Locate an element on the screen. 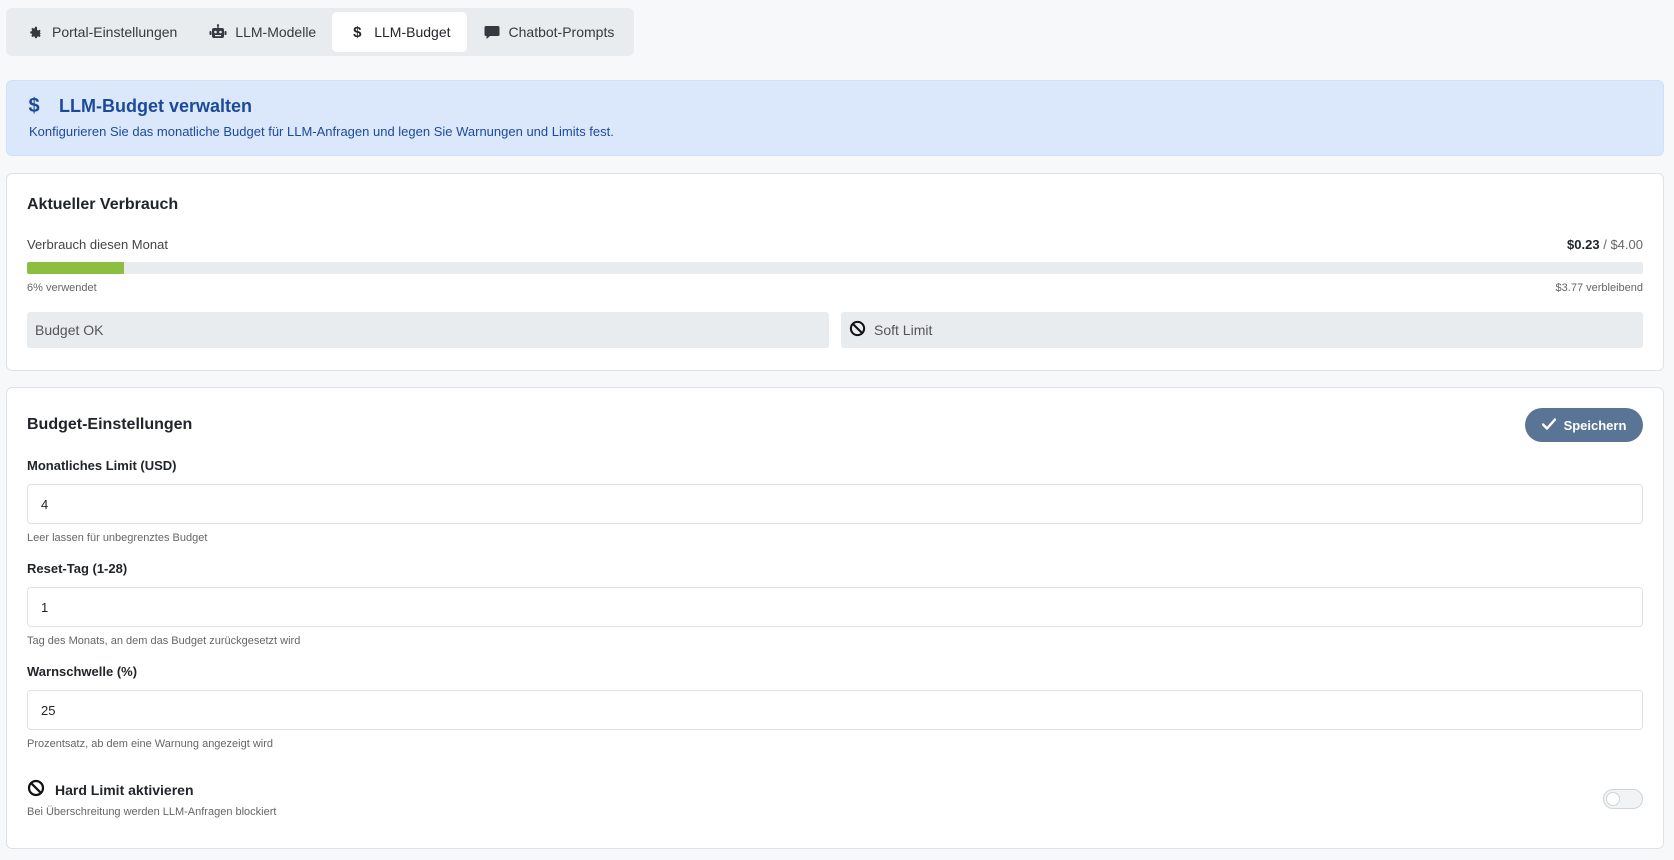 This screenshot has height=860, width=1674. tab-llm-modelle: LLM-Modelle is located at coordinates (262, 32).